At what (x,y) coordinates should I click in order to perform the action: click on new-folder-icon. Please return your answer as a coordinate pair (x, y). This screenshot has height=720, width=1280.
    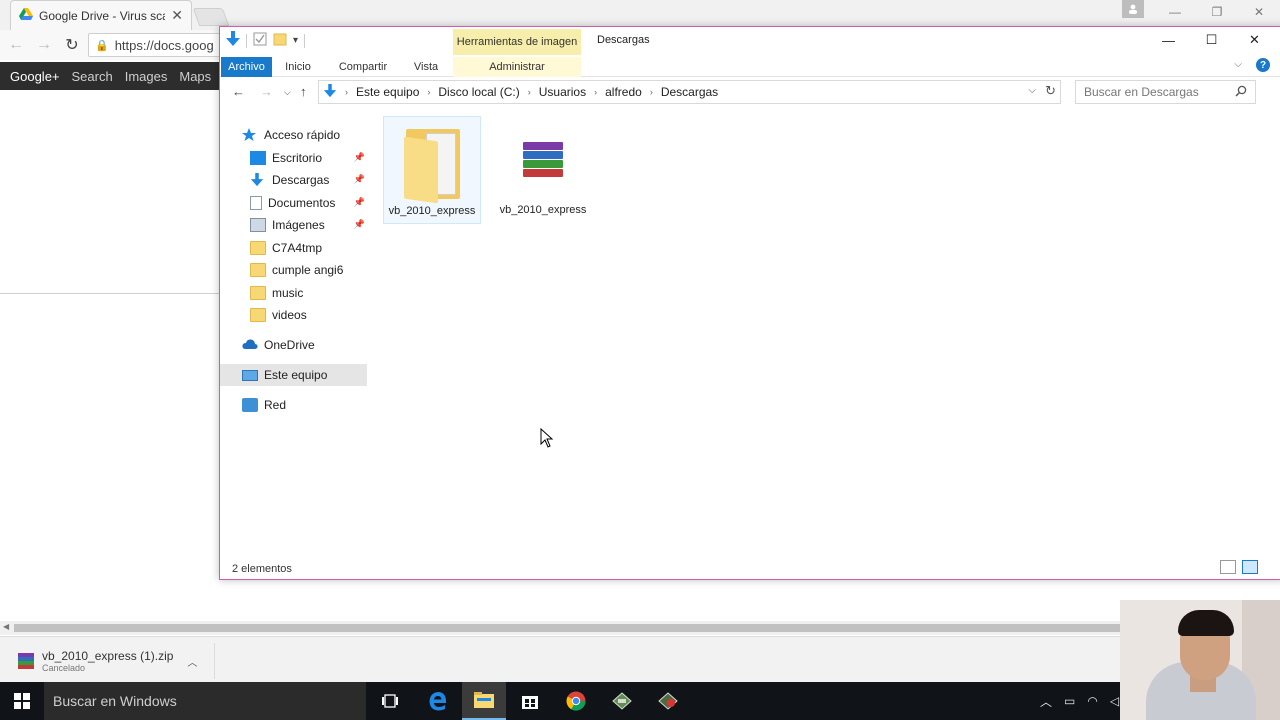
    Looking at the image, I should click on (280, 40).